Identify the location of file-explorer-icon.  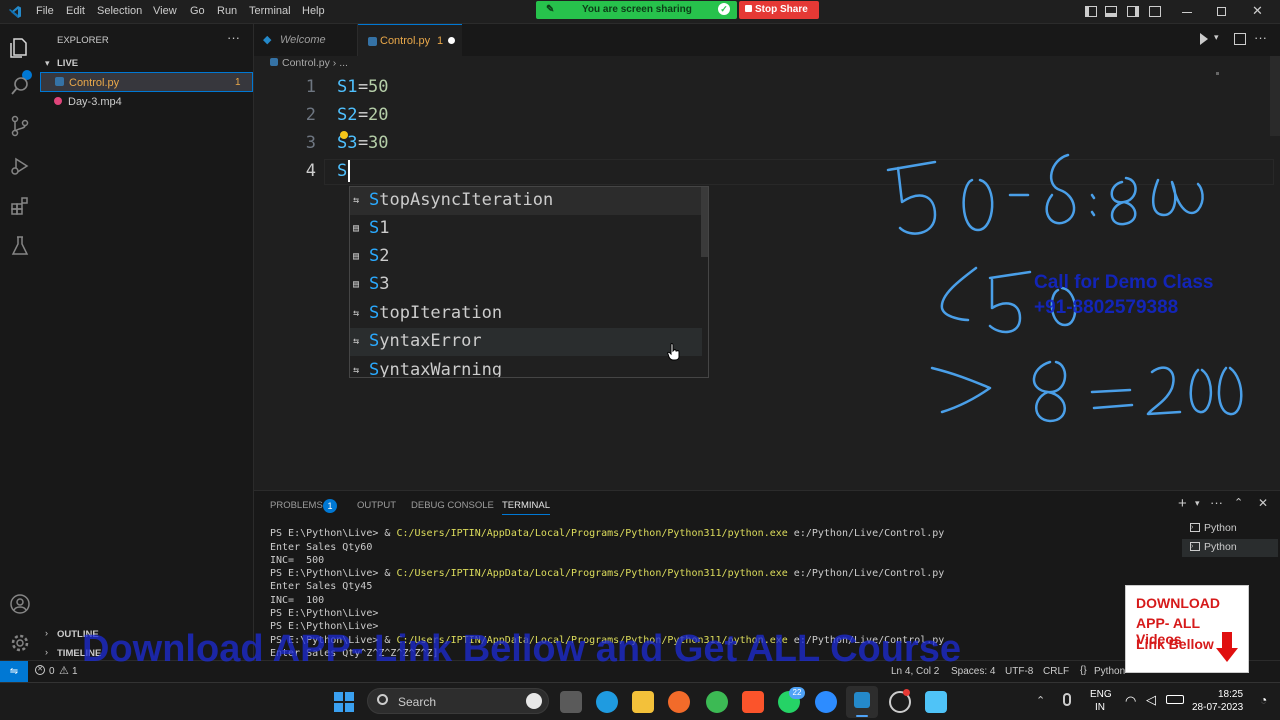
(643, 702).